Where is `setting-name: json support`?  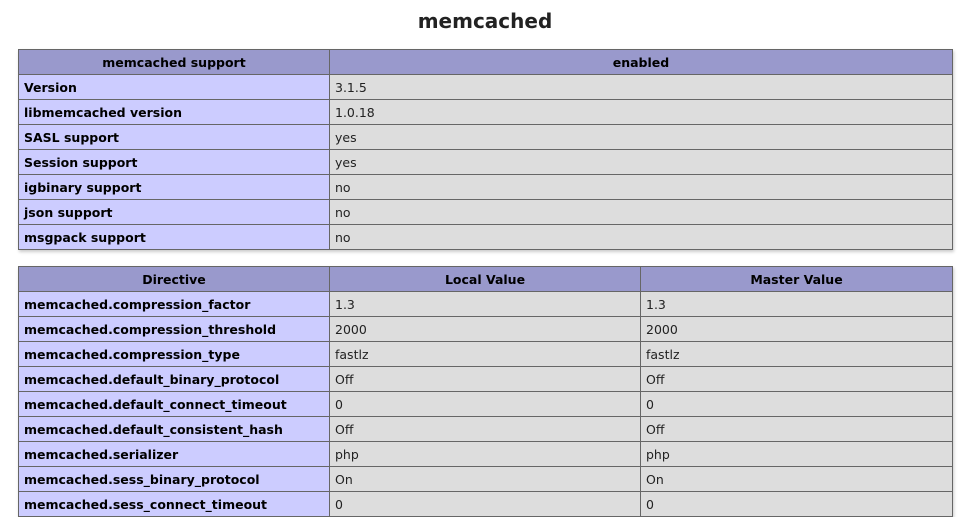
setting-name: json support is located at coordinates (174, 212).